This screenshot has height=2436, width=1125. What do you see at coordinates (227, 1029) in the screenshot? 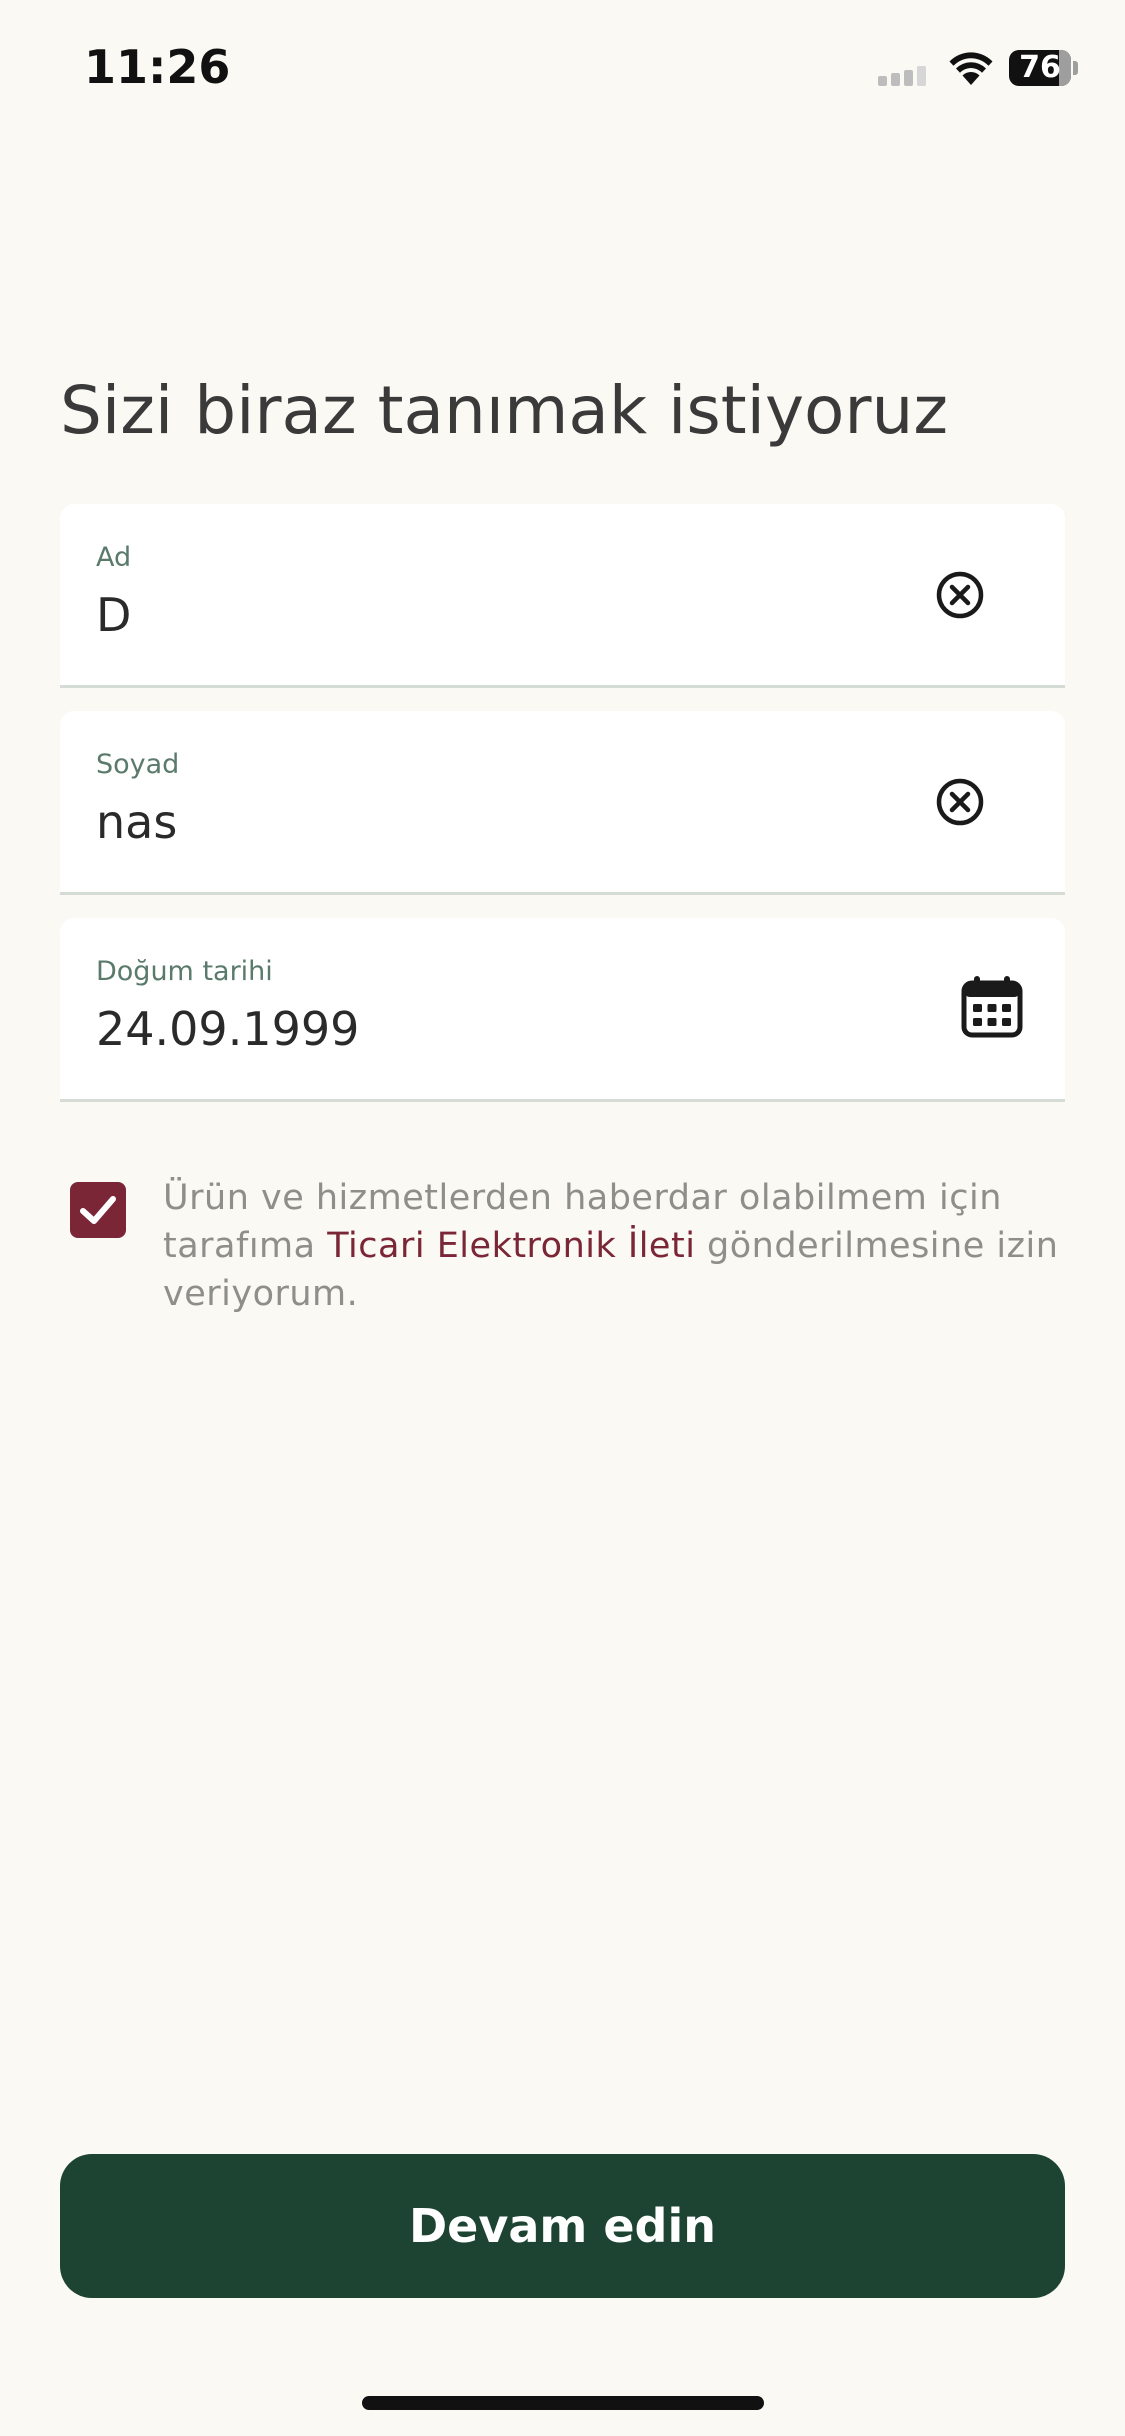
I see `birth-date-input: 24.09.1999` at bounding box center [227, 1029].